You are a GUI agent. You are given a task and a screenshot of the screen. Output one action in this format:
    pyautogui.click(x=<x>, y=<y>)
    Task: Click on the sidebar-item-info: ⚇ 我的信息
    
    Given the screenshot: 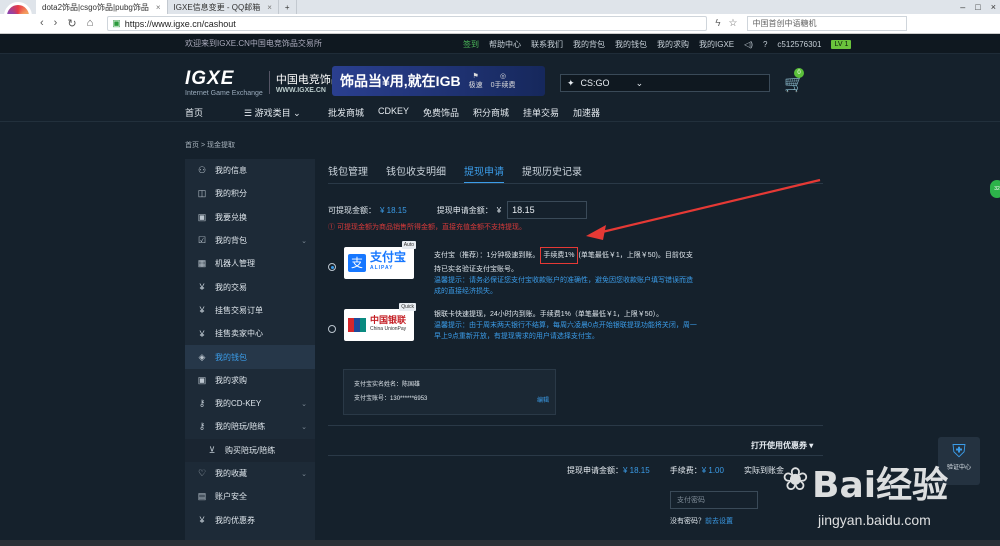 What is the action you would take?
    pyautogui.click(x=250, y=170)
    